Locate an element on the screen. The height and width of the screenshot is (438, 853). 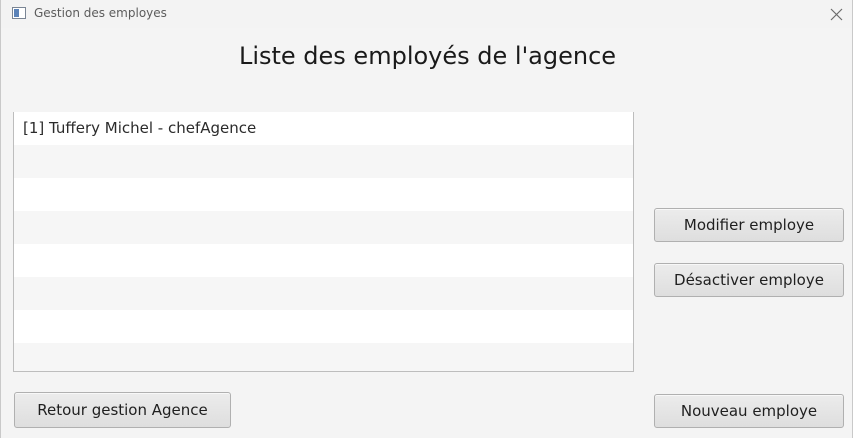
modifier-employe-button: Modifier employe is located at coordinates (749, 225).